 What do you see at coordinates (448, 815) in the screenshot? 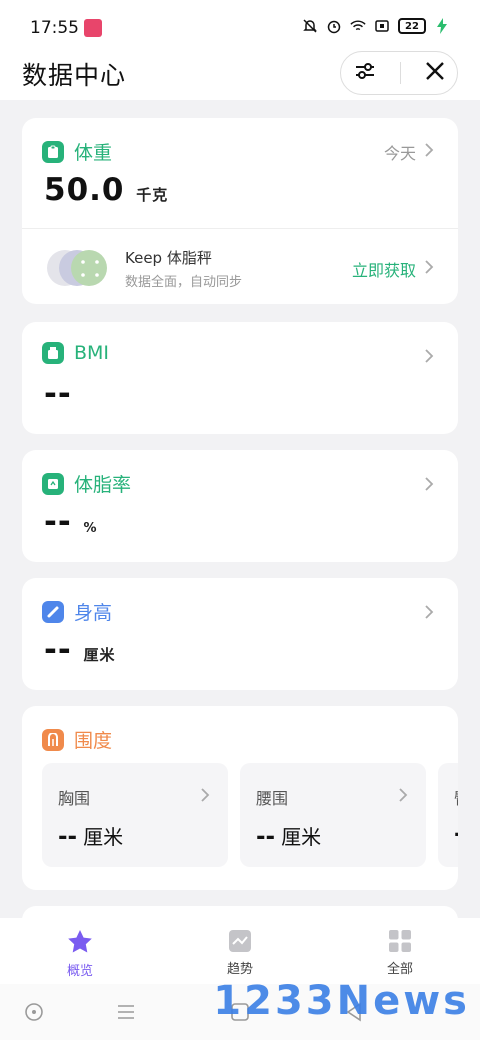
I see `hip-card: 臀 -` at bounding box center [448, 815].